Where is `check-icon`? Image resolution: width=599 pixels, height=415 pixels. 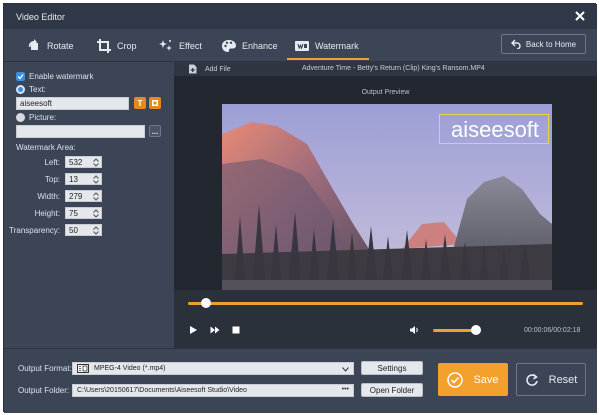
check-icon is located at coordinates (20, 77).